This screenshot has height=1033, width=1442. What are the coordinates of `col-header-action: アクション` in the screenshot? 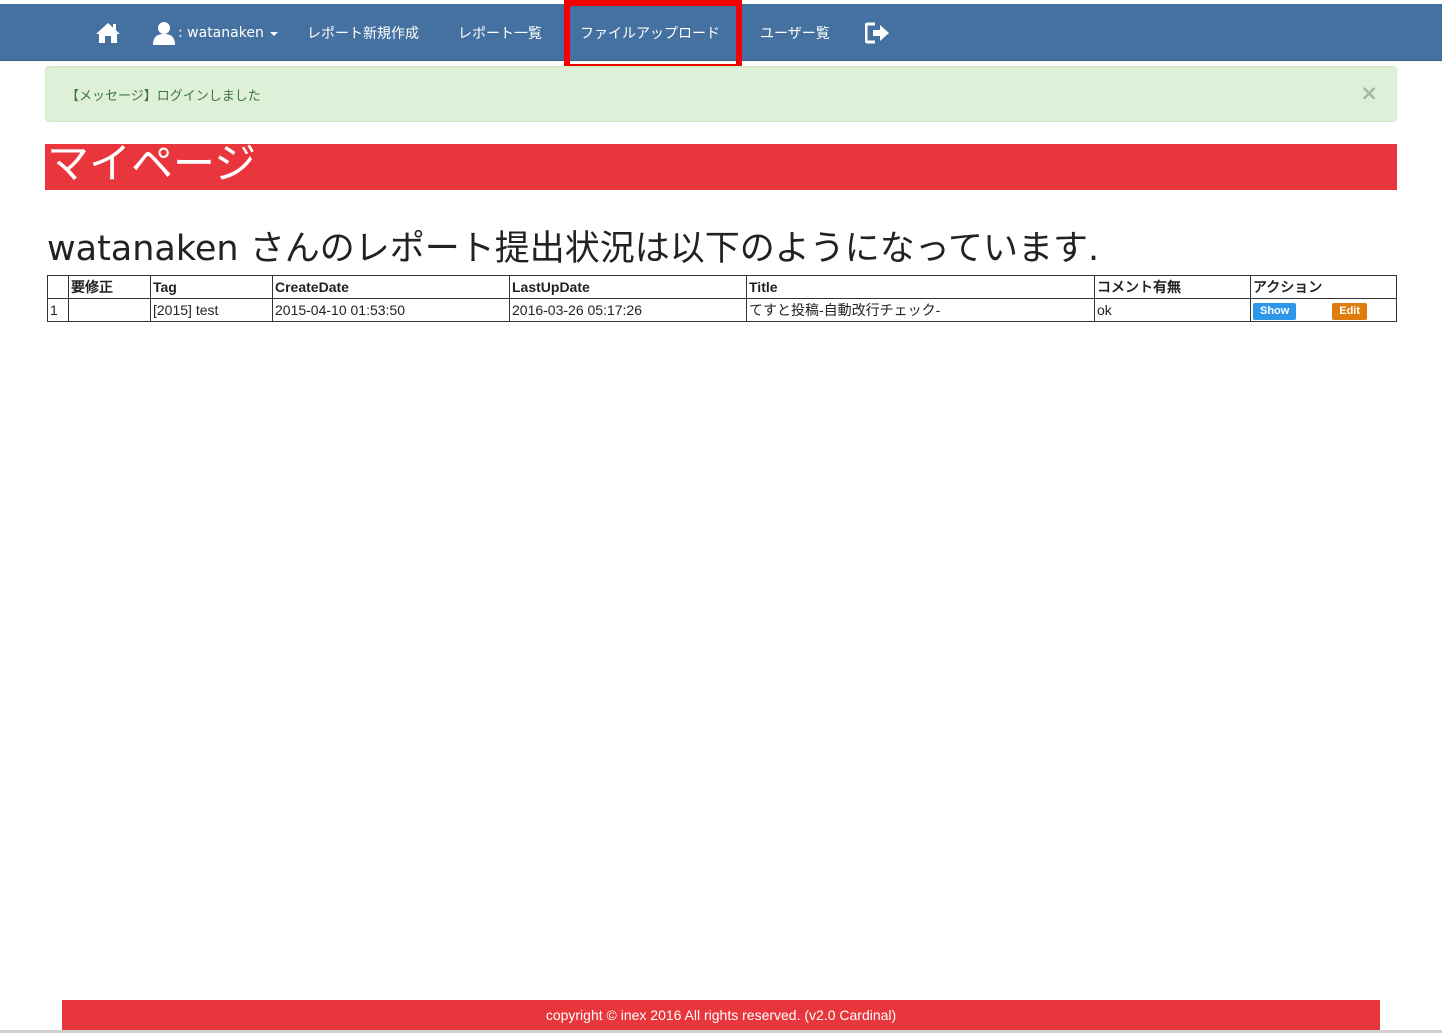 It's located at (1323, 287).